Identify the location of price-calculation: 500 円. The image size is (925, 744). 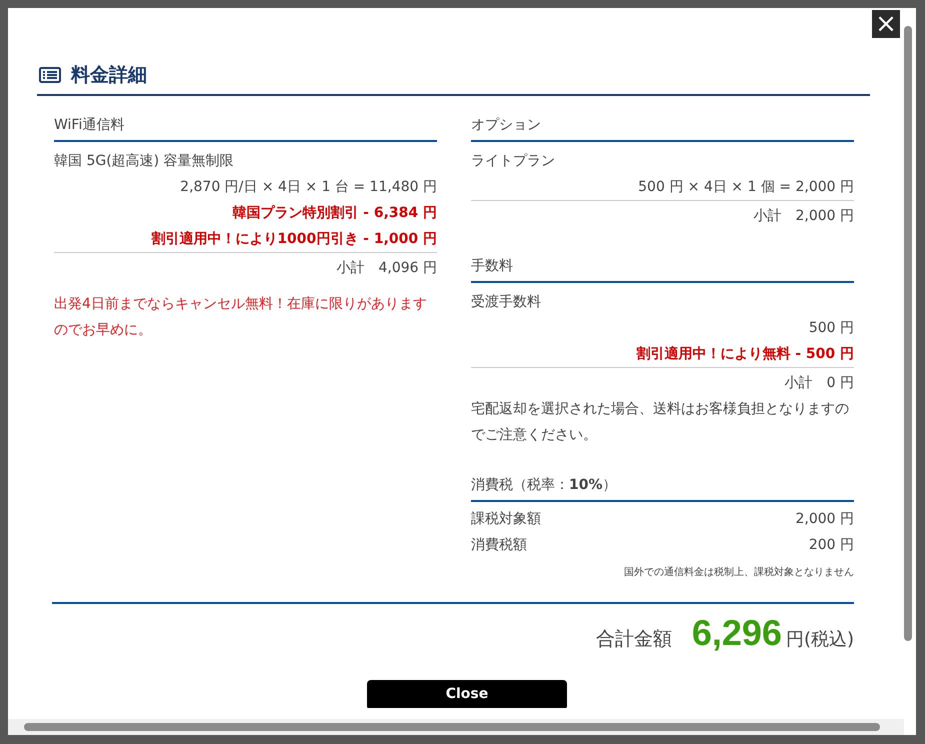
(831, 328).